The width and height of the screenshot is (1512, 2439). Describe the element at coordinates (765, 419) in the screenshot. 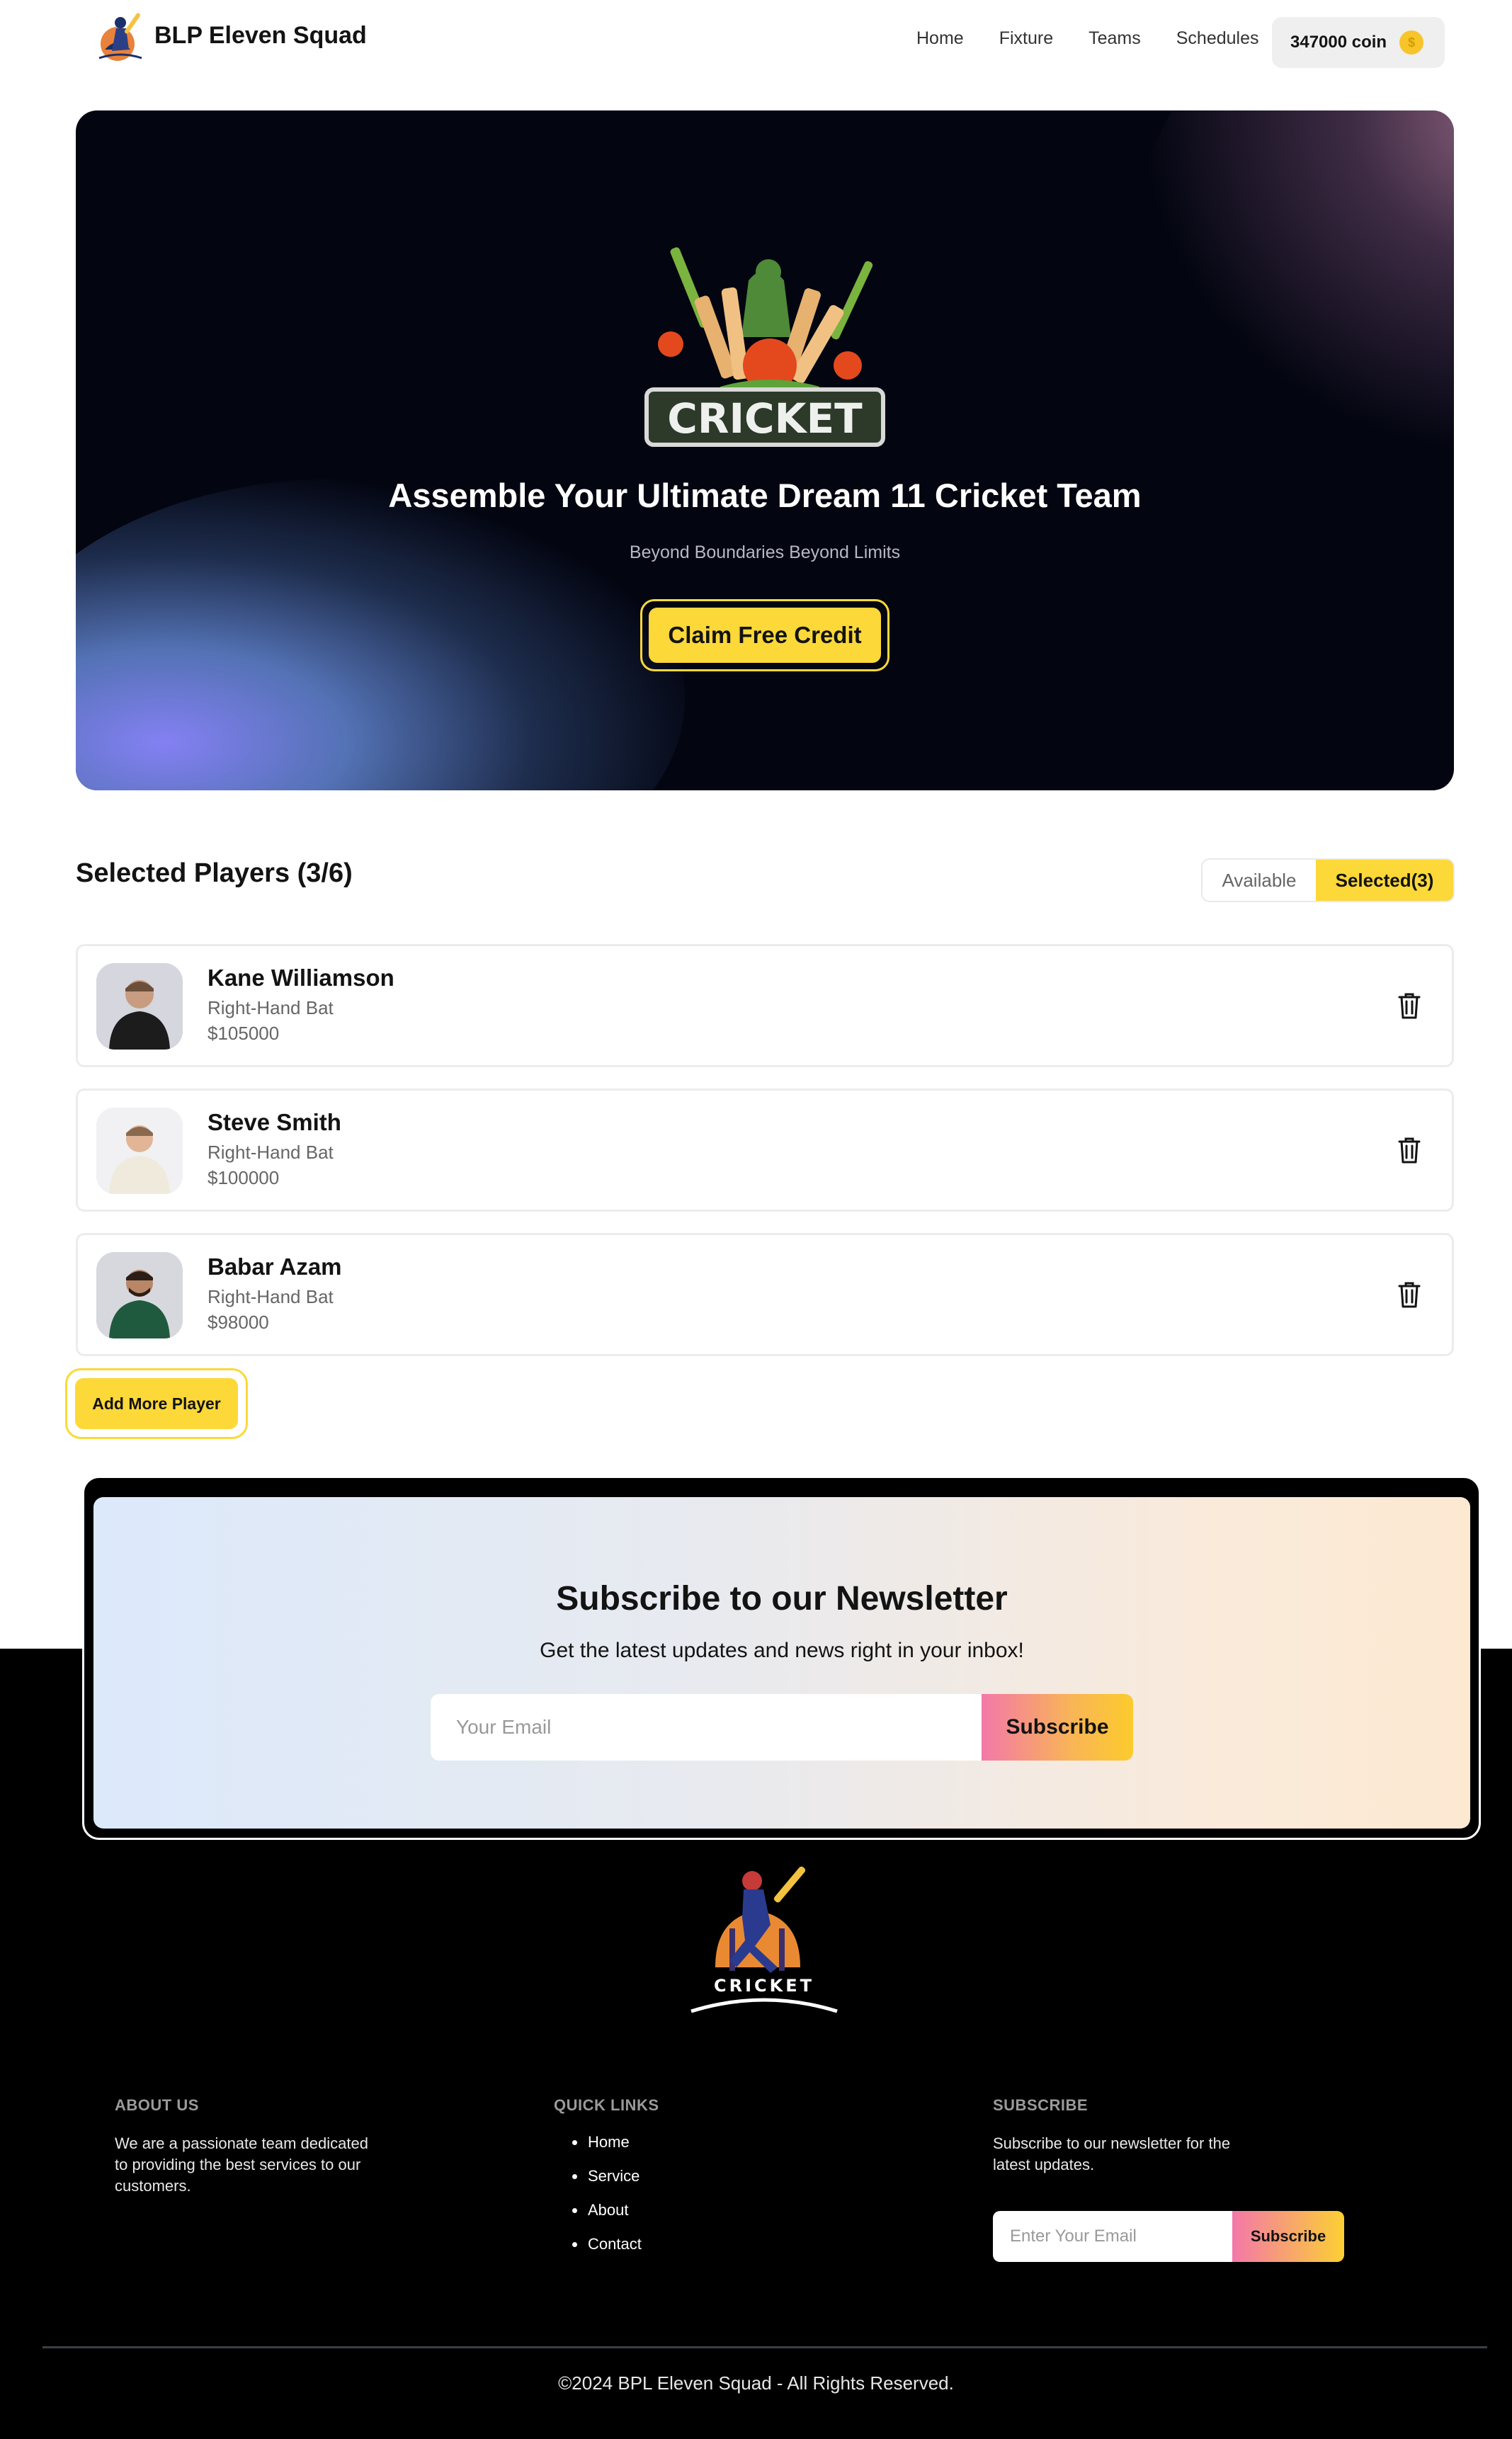

I see `cricket-logo-text: CRICKET` at that location.